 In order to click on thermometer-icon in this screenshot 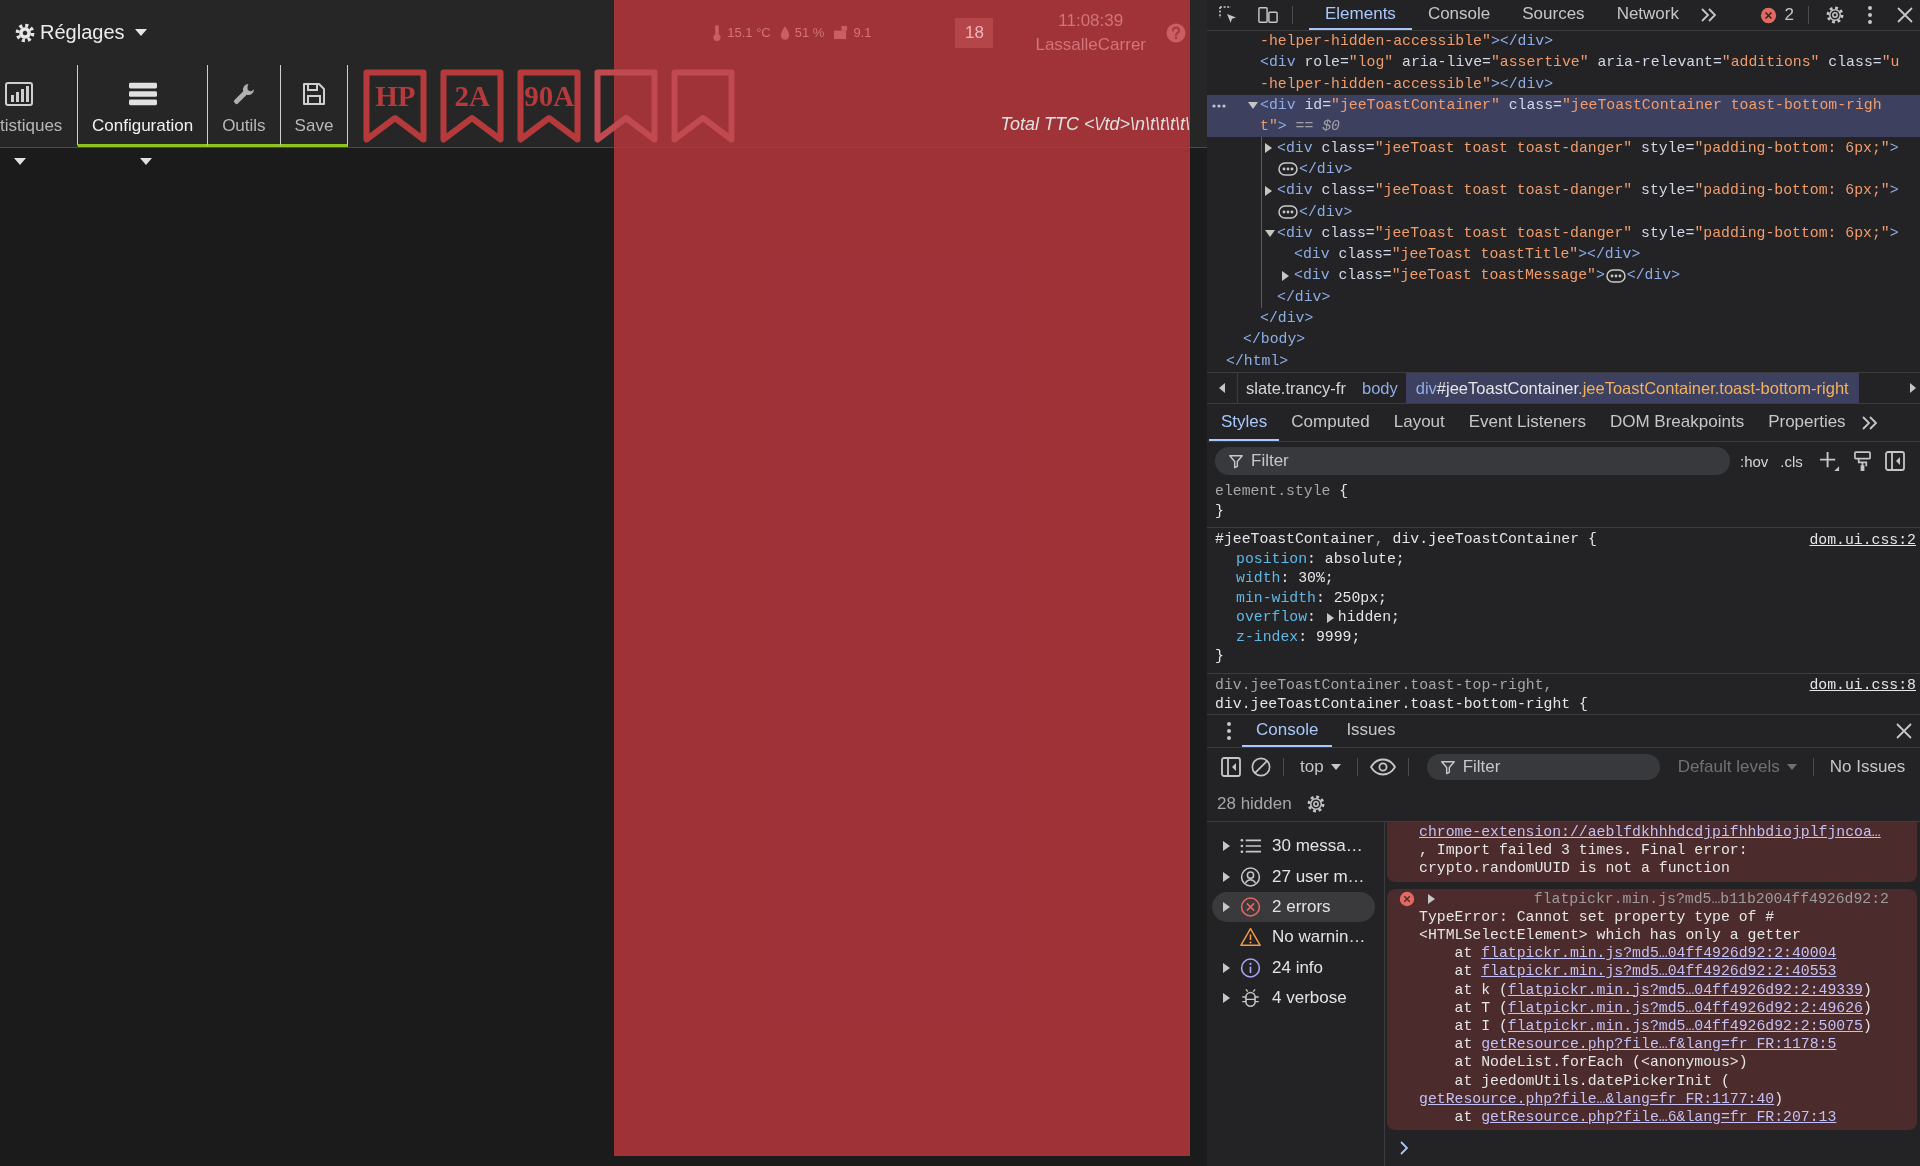, I will do `click(717, 32)`.